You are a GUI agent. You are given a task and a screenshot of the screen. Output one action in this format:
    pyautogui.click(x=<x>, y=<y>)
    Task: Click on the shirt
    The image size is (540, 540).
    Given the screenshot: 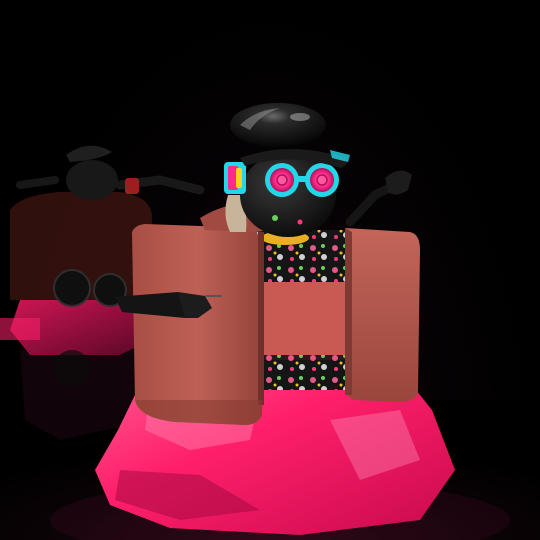 What is the action you would take?
    pyautogui.click(x=306, y=321)
    